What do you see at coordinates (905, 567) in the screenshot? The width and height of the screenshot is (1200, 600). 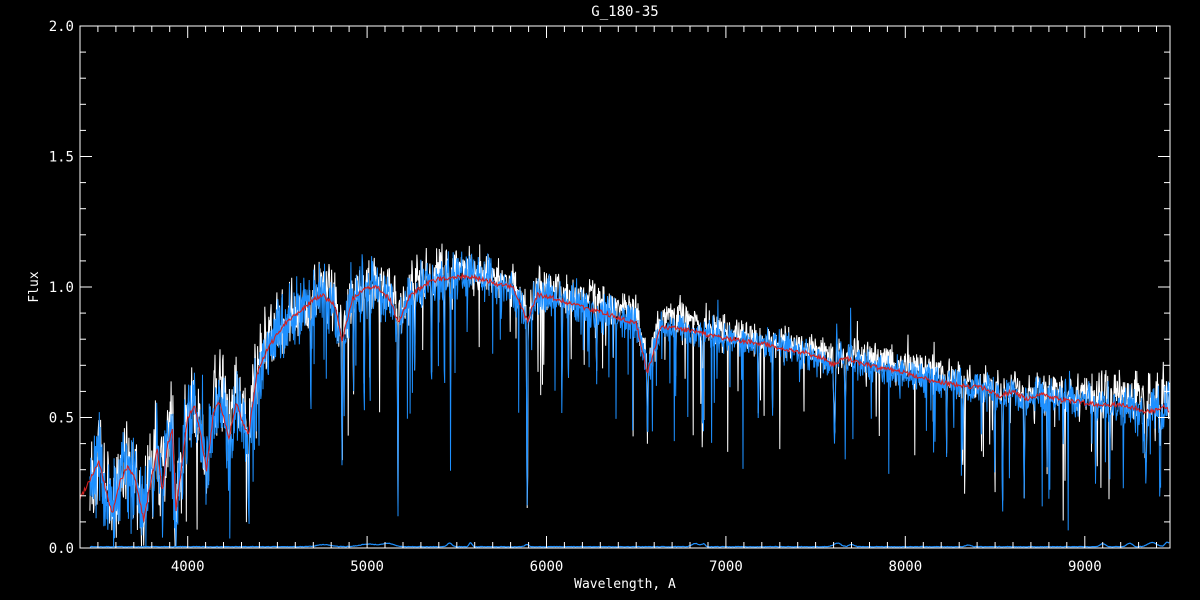 I see `x-tick-label: 8000` at bounding box center [905, 567].